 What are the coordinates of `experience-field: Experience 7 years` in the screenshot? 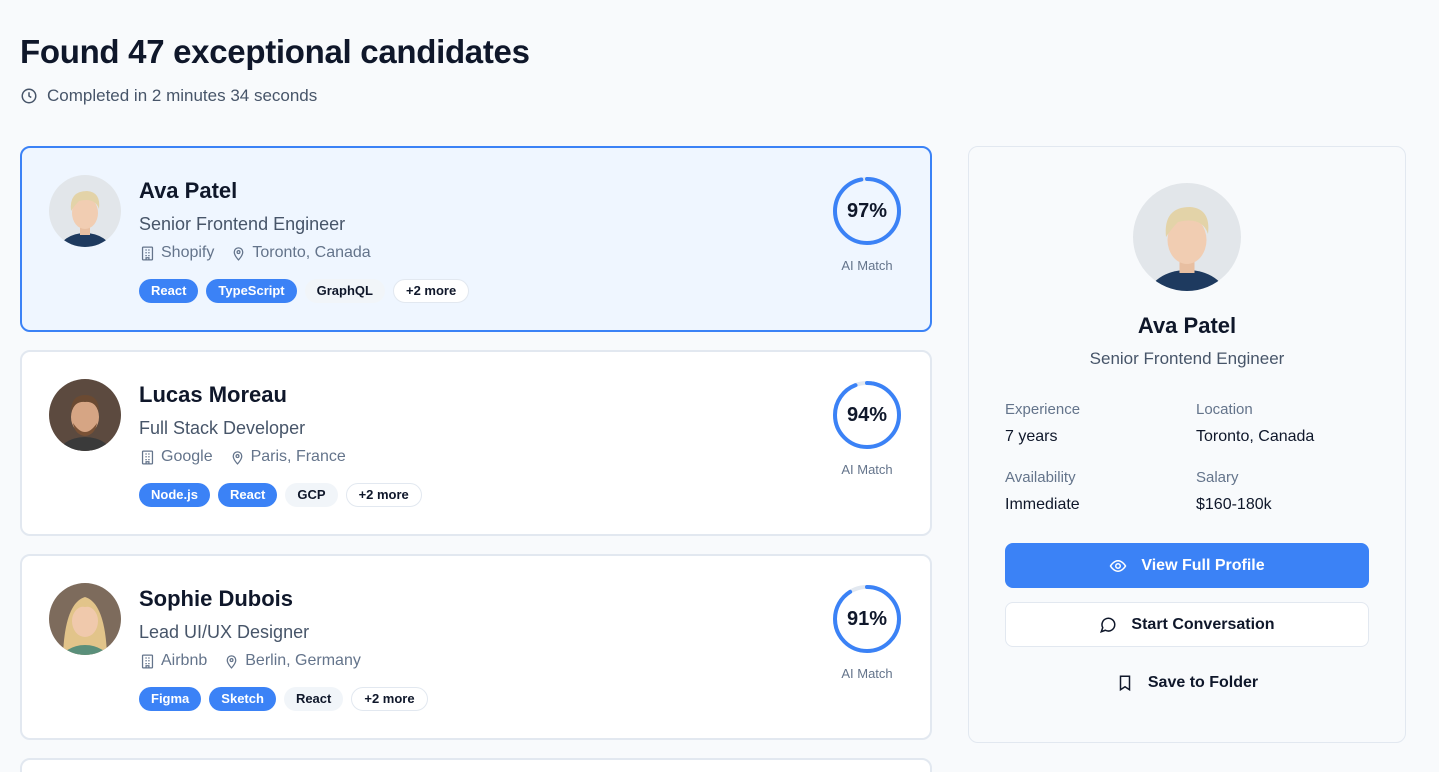 It's located at (1042, 423).